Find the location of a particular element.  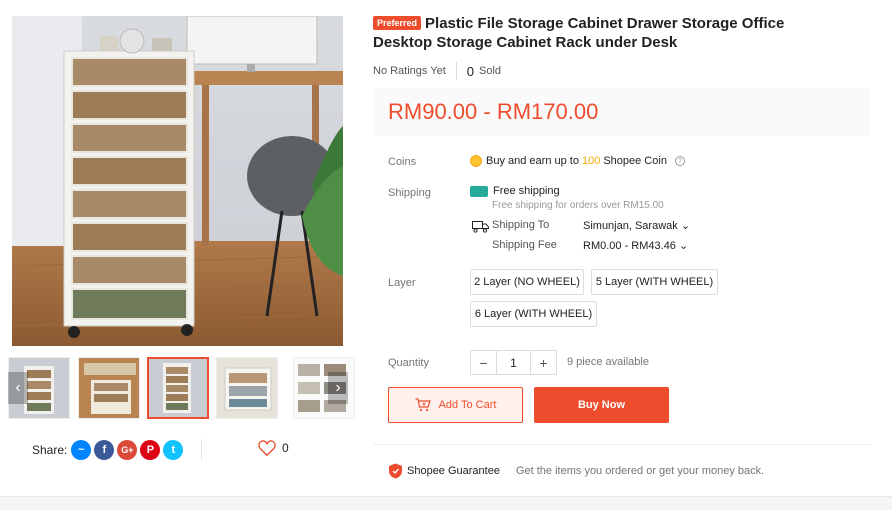

share-divider is located at coordinates (201, 450).